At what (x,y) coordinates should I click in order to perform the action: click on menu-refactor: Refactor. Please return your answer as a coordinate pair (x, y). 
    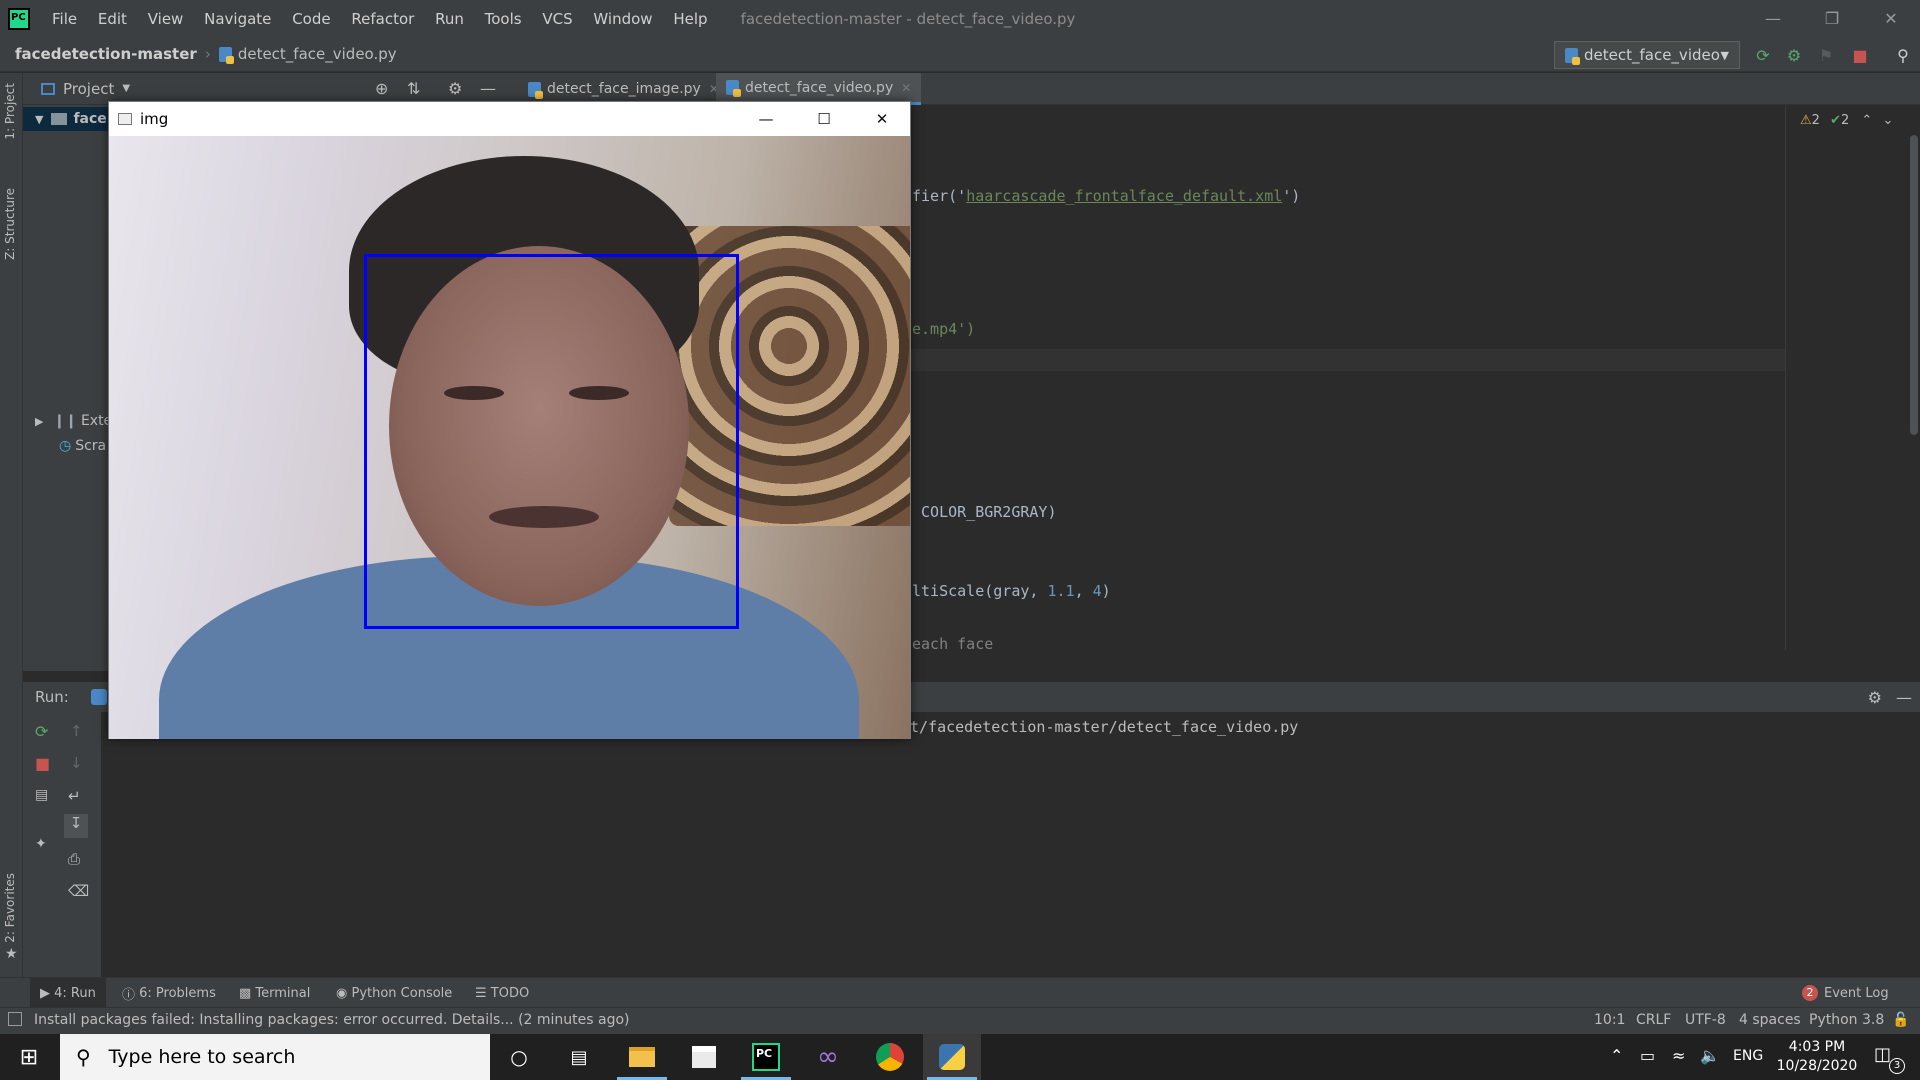
    Looking at the image, I should click on (382, 19).